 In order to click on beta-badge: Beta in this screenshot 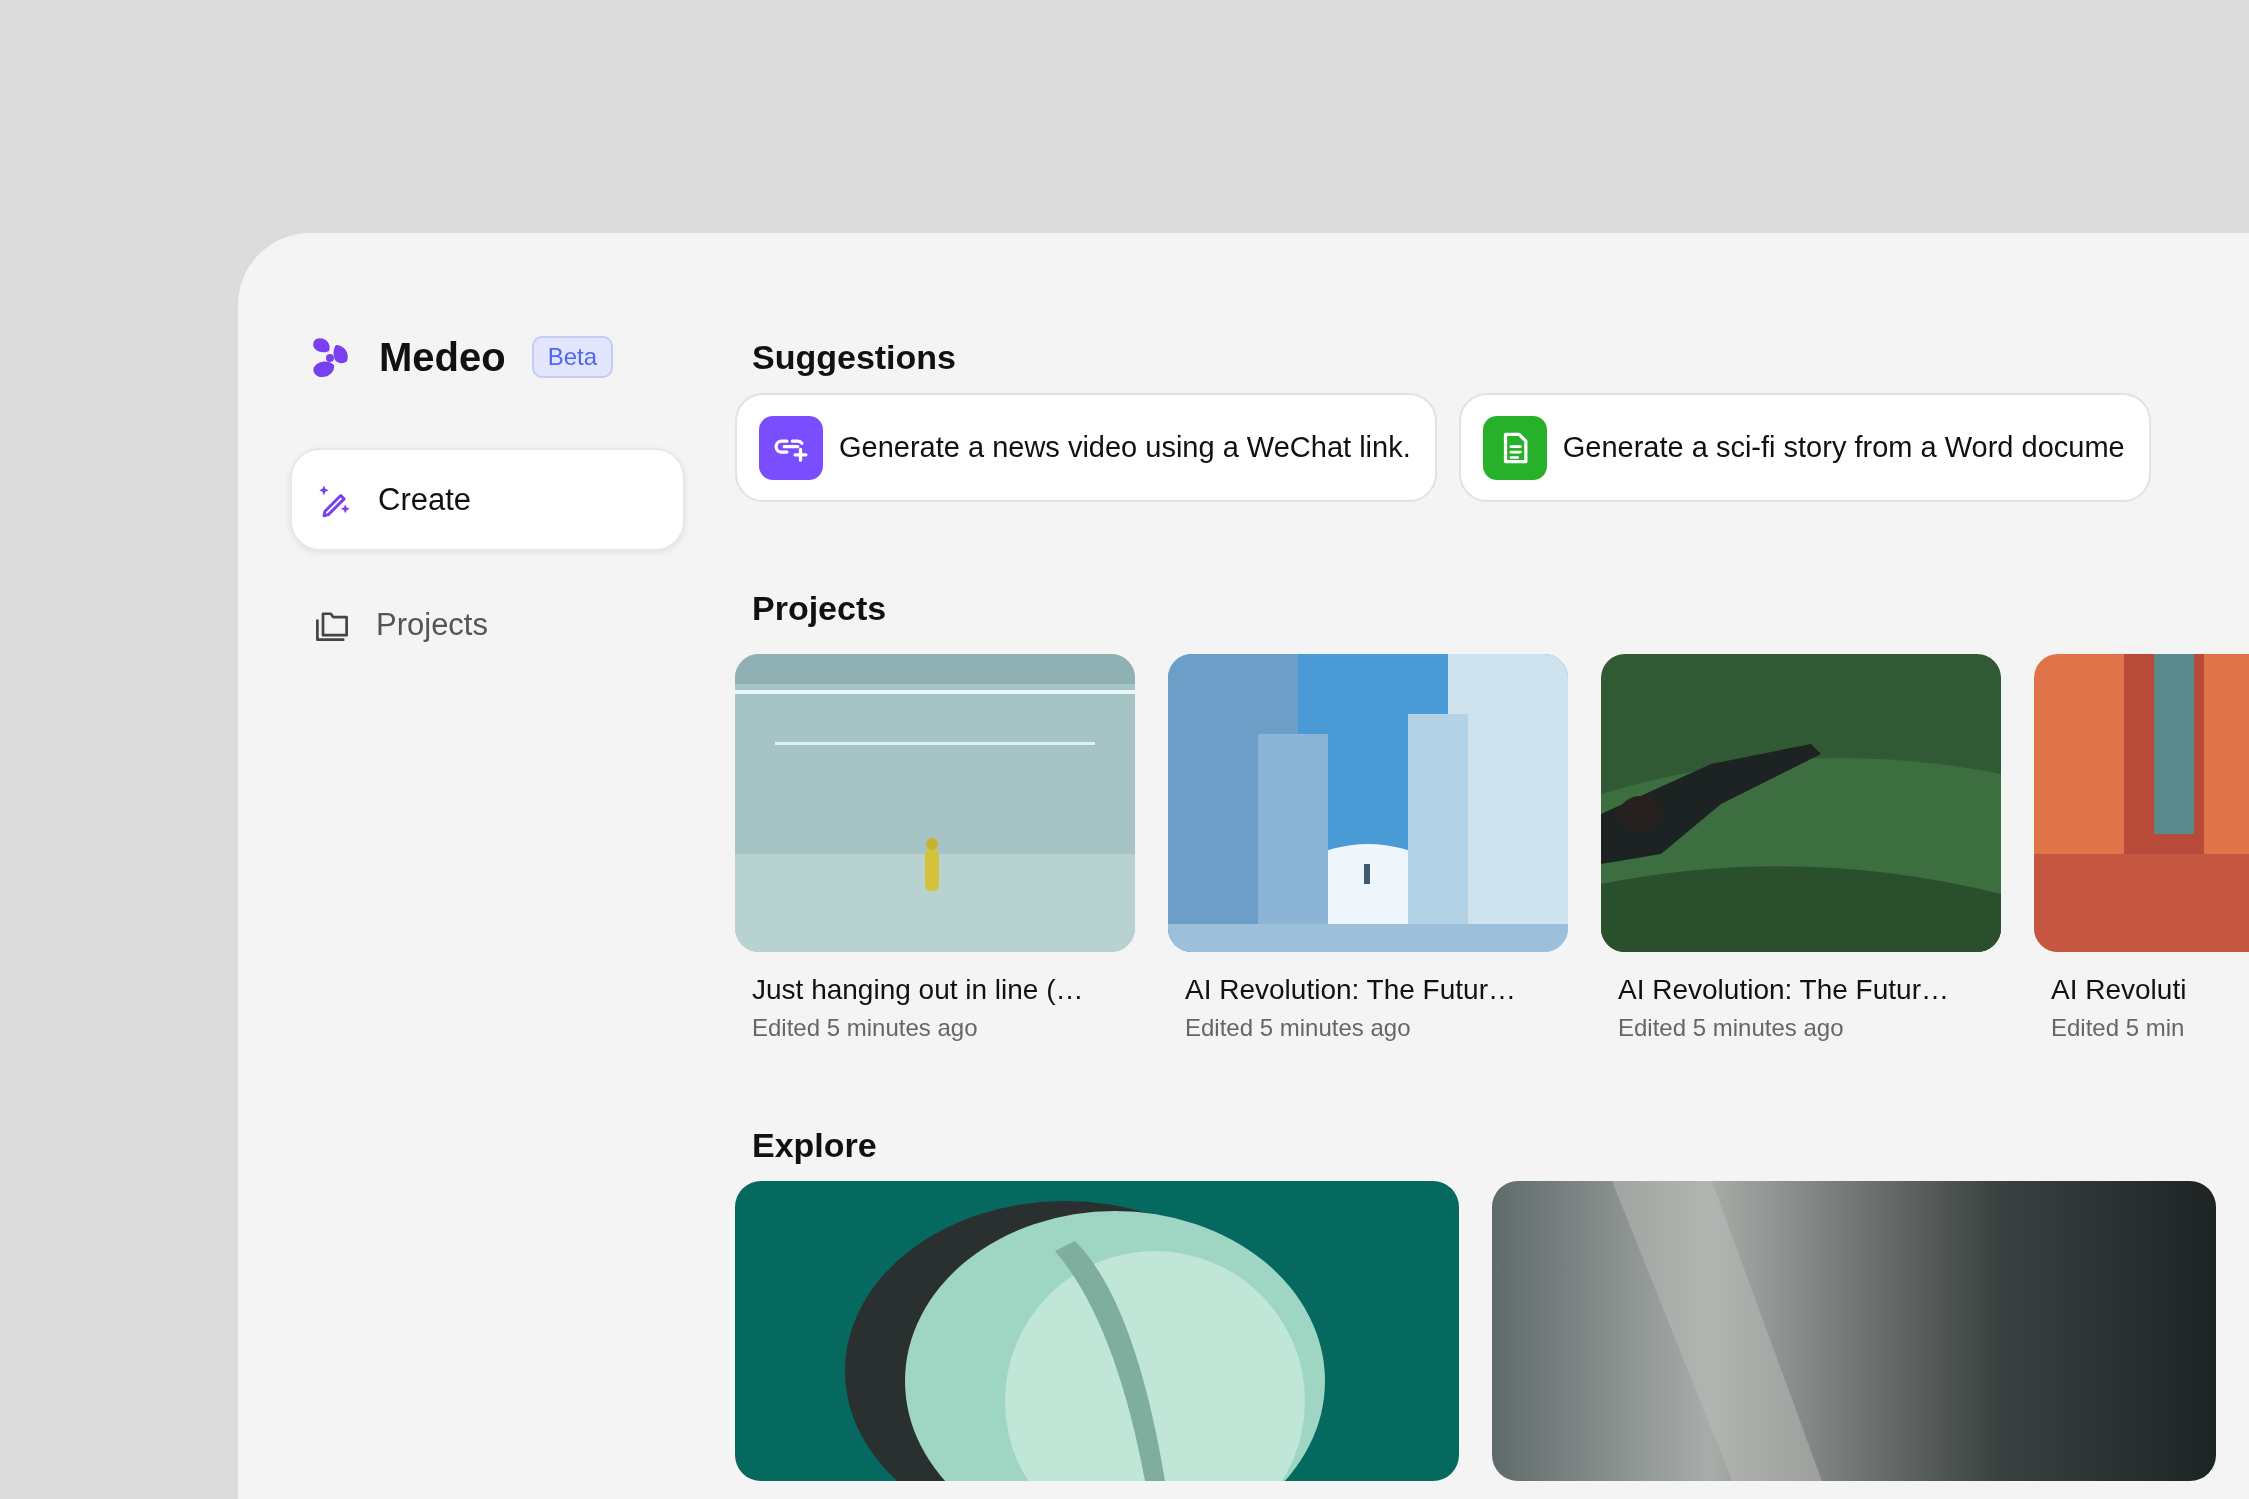, I will do `click(572, 357)`.